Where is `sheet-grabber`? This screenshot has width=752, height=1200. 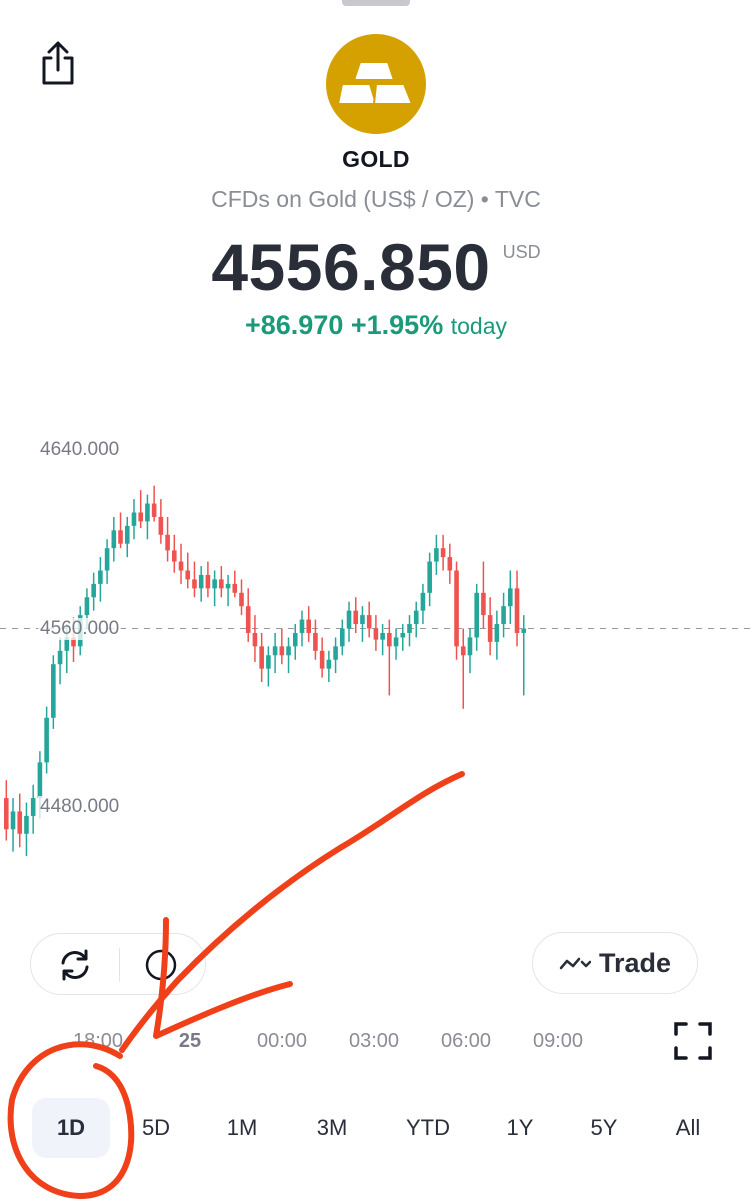
sheet-grabber is located at coordinates (376, 3).